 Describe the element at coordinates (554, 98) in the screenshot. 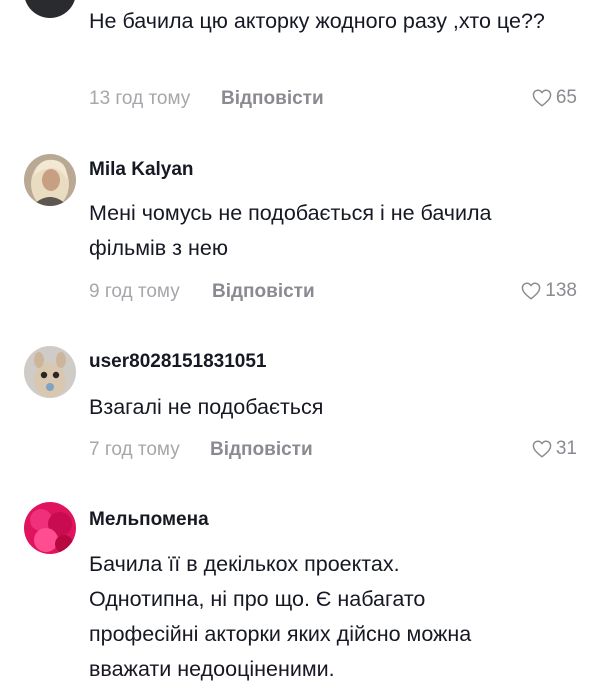

I see `like-button: 65` at that location.